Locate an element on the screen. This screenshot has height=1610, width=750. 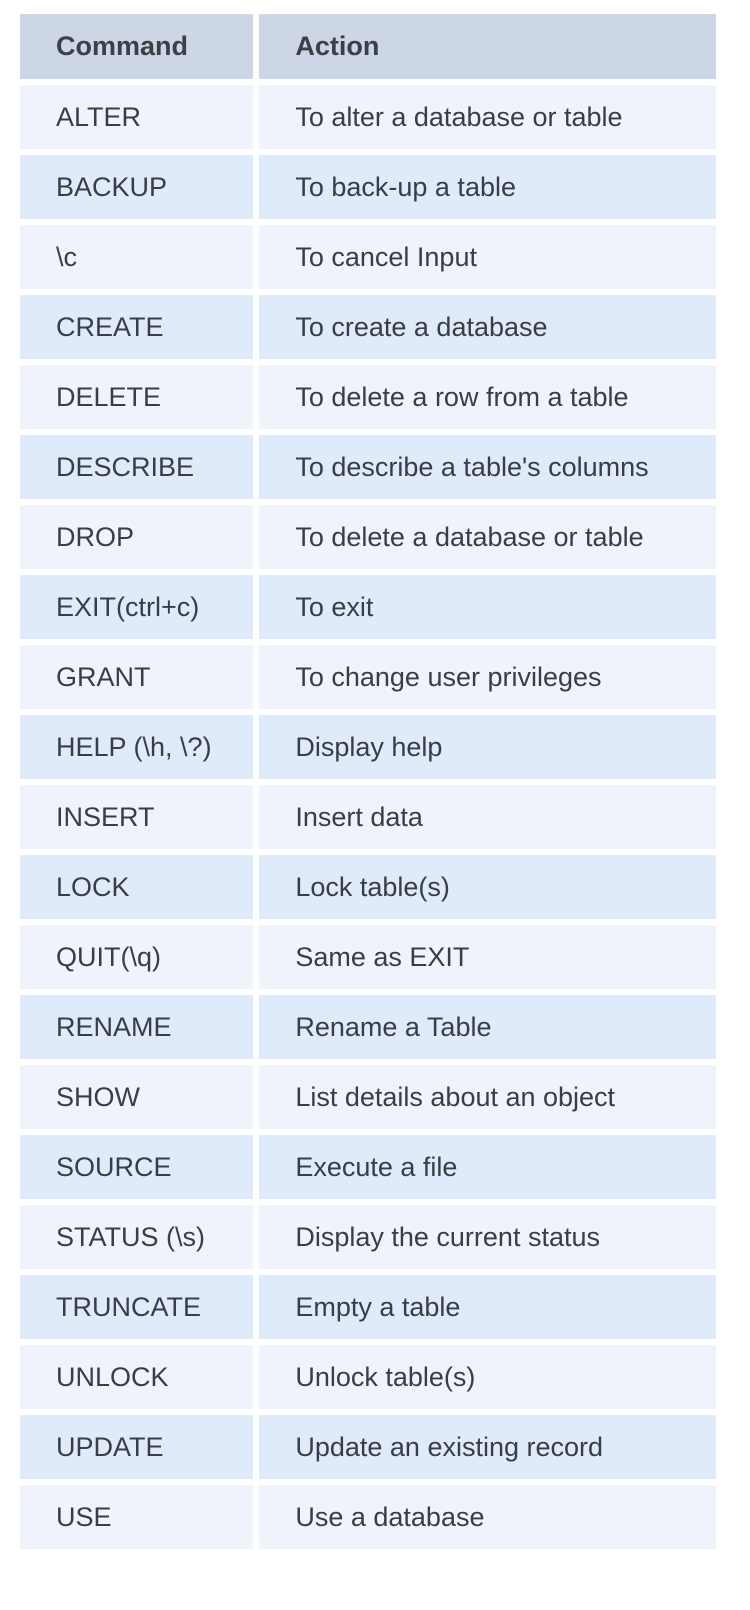
table-row: BACKUP To back-up a table is located at coordinates (368, 187).